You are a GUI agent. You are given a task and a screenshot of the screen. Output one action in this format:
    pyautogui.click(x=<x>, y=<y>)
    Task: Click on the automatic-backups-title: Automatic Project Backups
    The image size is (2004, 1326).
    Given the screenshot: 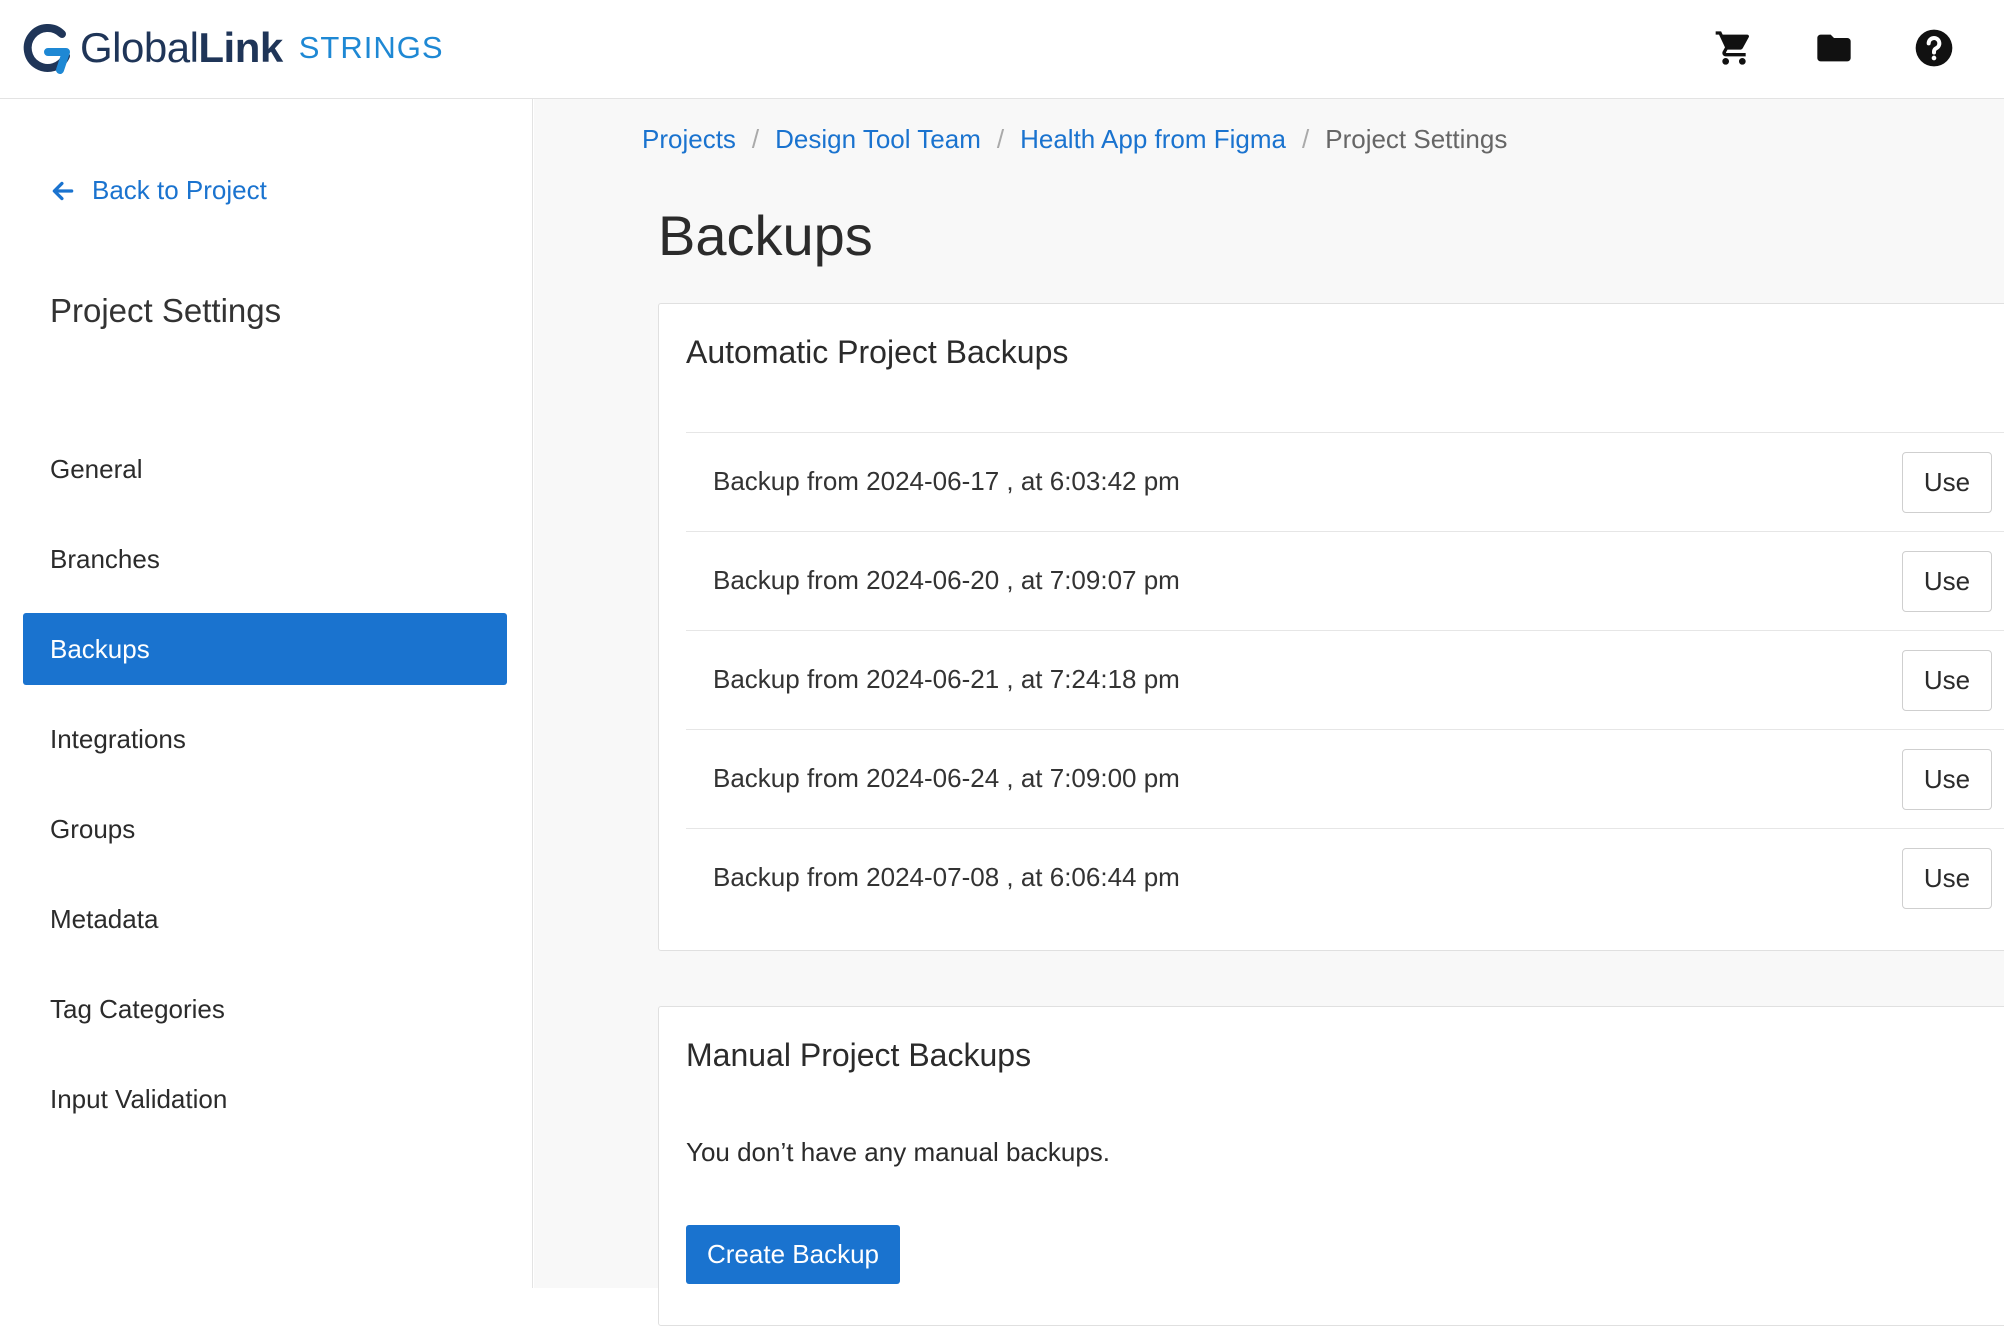 What is the action you would take?
    pyautogui.click(x=877, y=352)
    